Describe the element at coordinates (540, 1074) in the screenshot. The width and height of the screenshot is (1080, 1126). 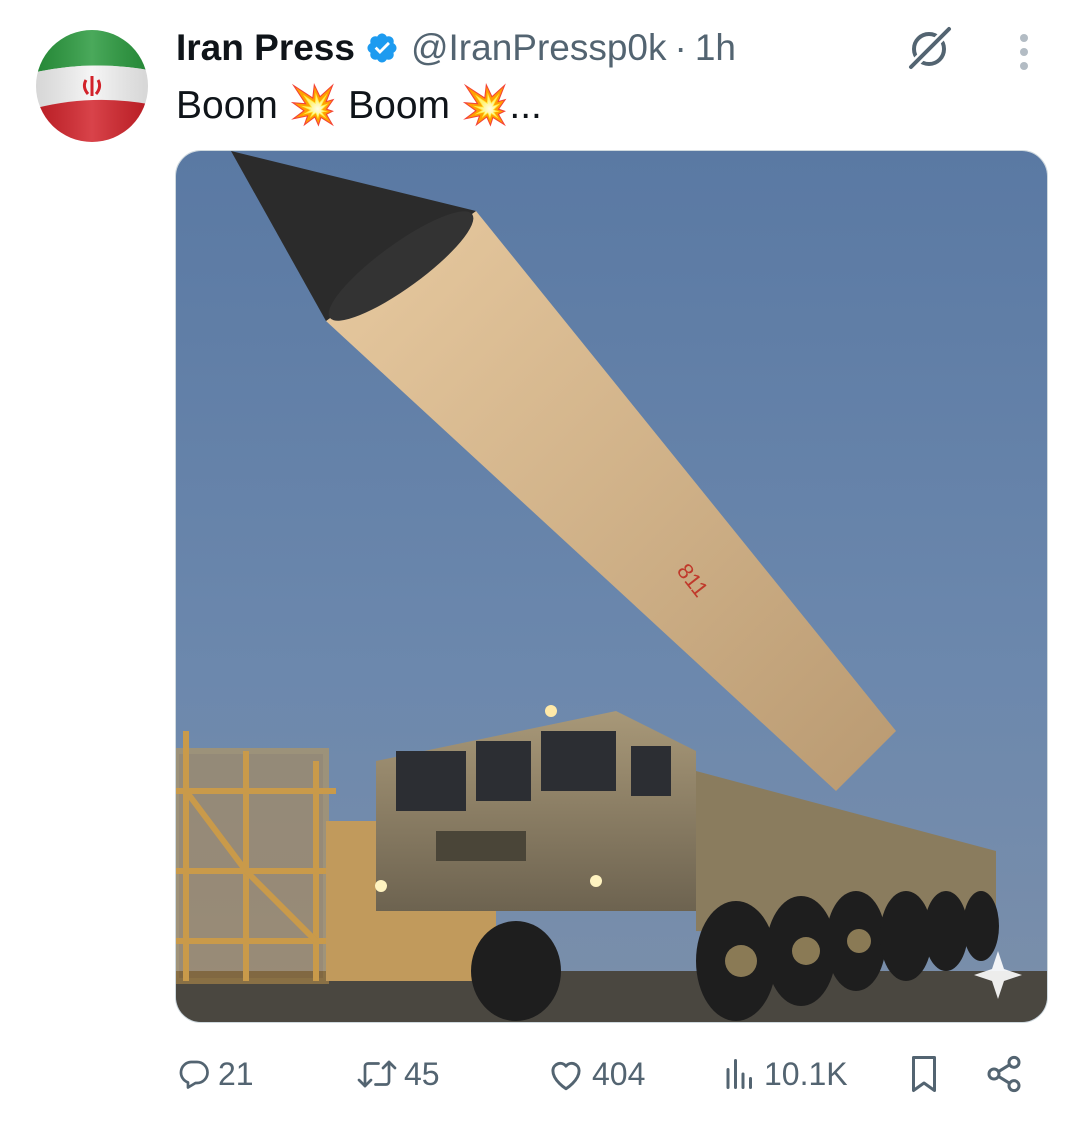
I see `action-bar: 21 45 404 10.1K` at that location.